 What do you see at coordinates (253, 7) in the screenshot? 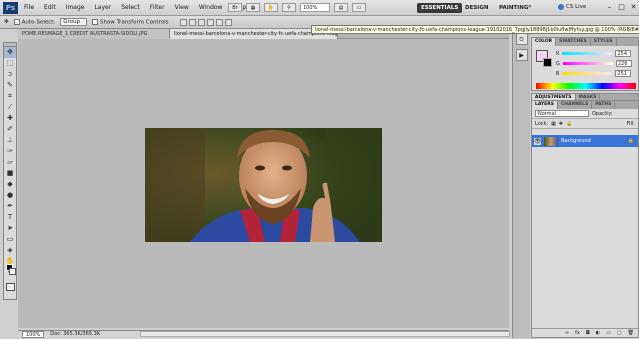
I see `mini-bridge-icon: ▦` at bounding box center [253, 7].